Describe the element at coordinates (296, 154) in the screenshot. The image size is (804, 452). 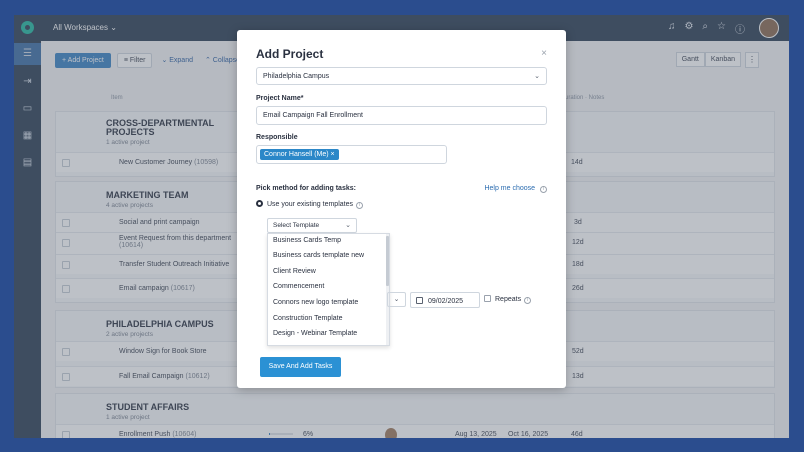
I see `chip-label: Connor Hansell (Me)` at that location.